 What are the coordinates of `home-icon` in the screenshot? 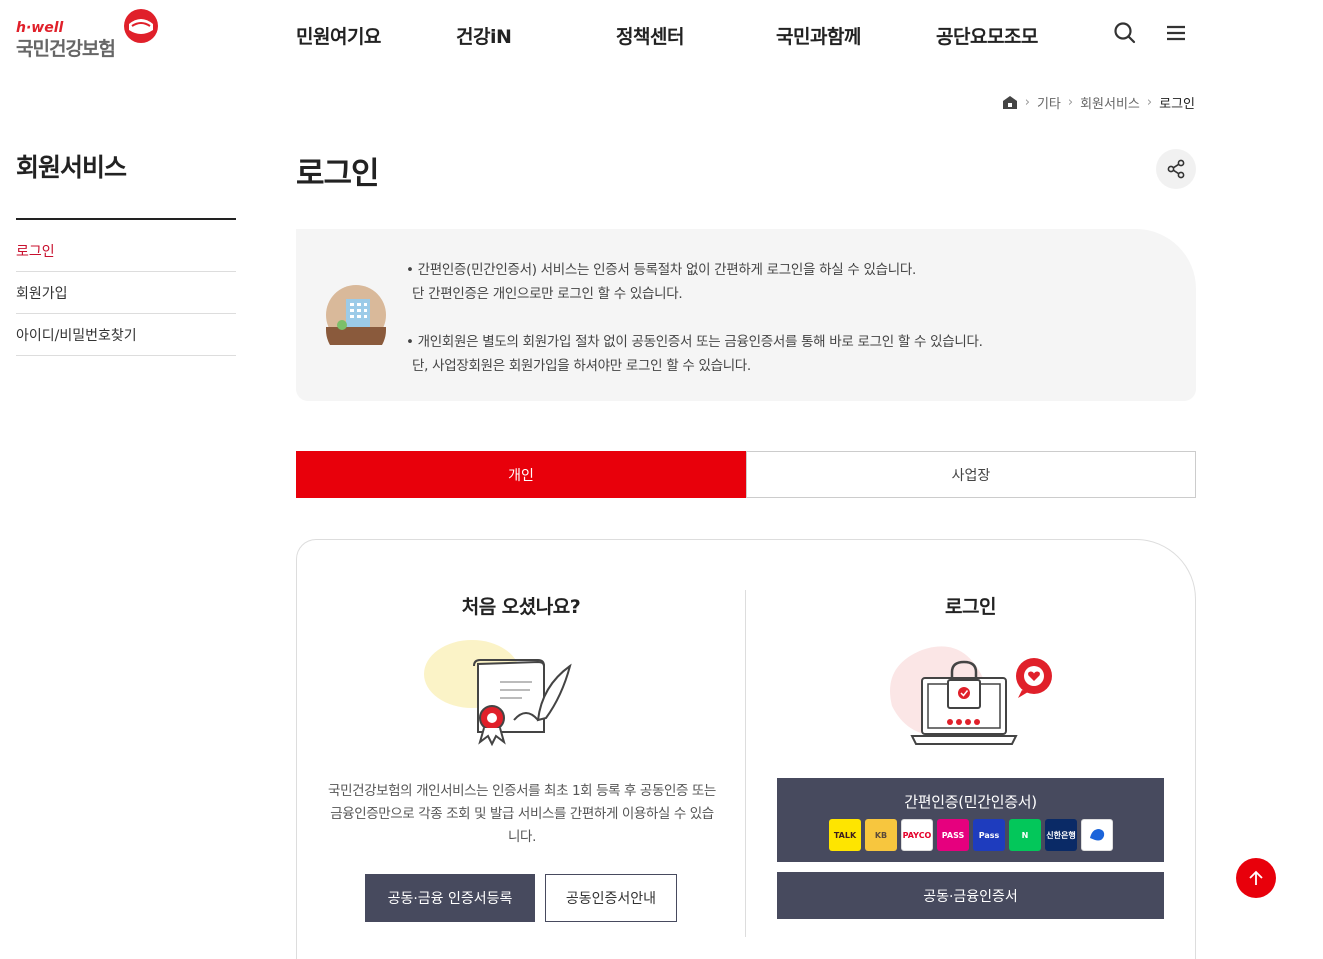 It's located at (1010, 102).